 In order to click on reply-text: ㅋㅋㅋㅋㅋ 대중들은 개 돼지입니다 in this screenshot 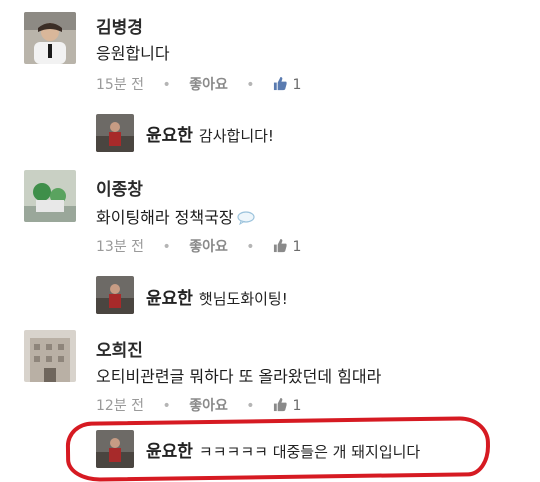, I will do `click(309, 452)`.